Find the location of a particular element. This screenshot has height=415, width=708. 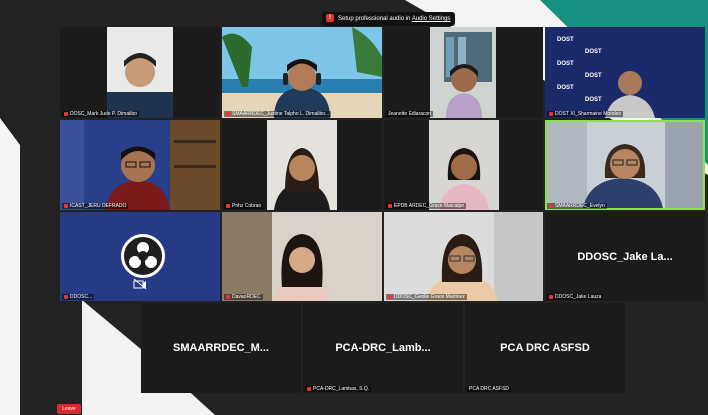

video-tile: PCA-DRC_Lamb... PCA-DRC_Lambas, S.Q. is located at coordinates (383, 348).